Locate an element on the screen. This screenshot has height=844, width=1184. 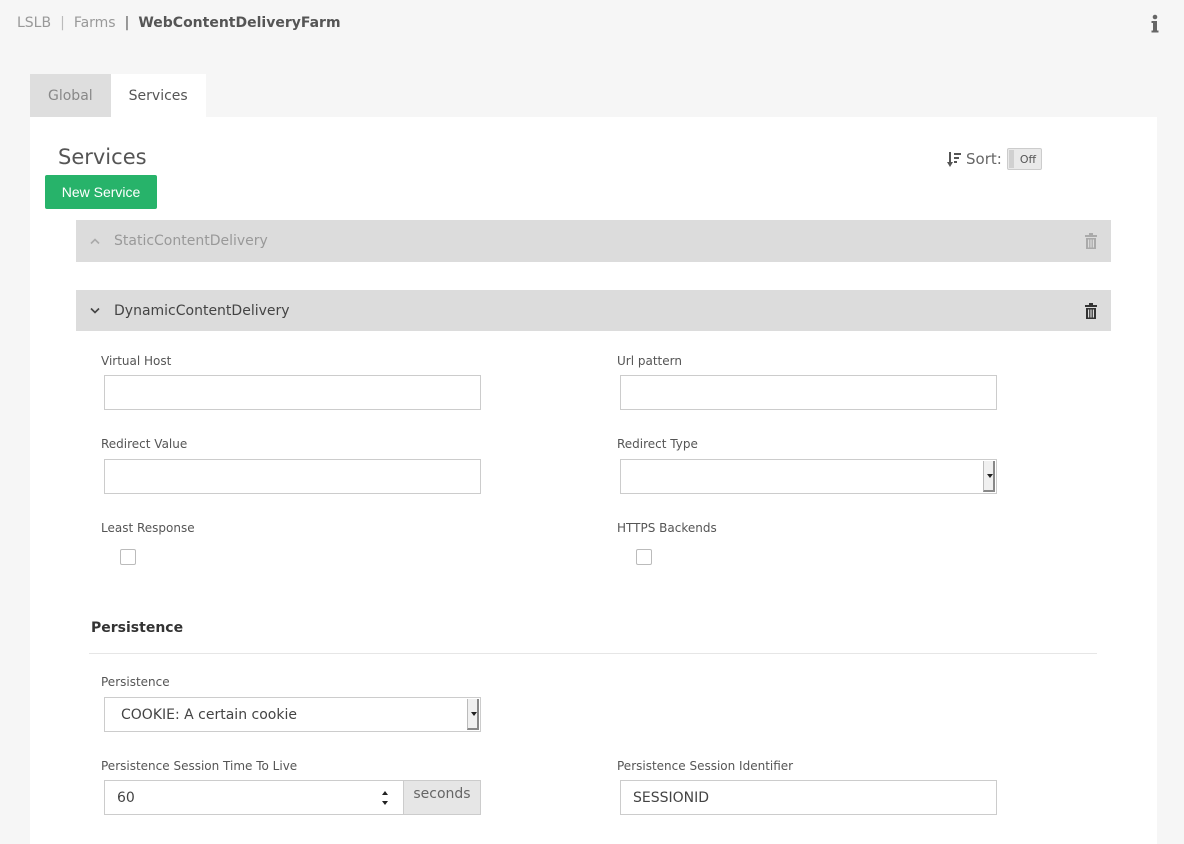
page-title: Services is located at coordinates (102, 157).